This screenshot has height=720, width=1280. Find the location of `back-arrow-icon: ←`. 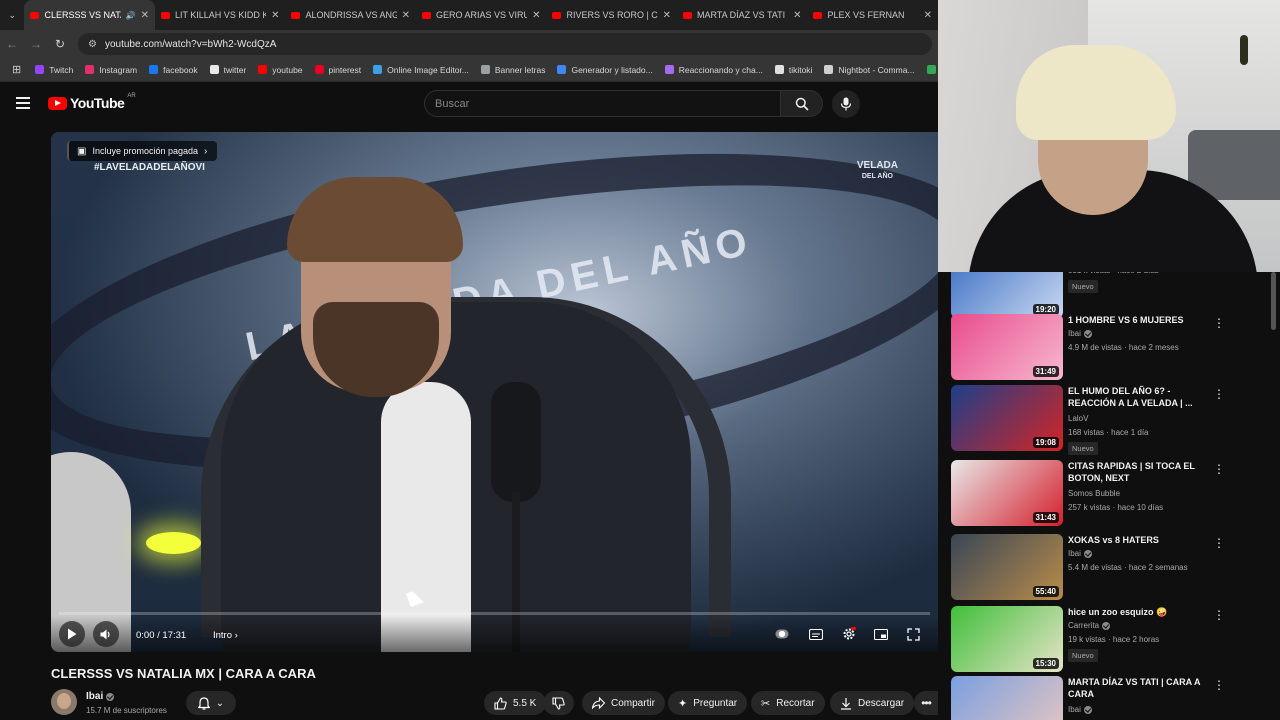

back-arrow-icon: ← is located at coordinates (12, 44).